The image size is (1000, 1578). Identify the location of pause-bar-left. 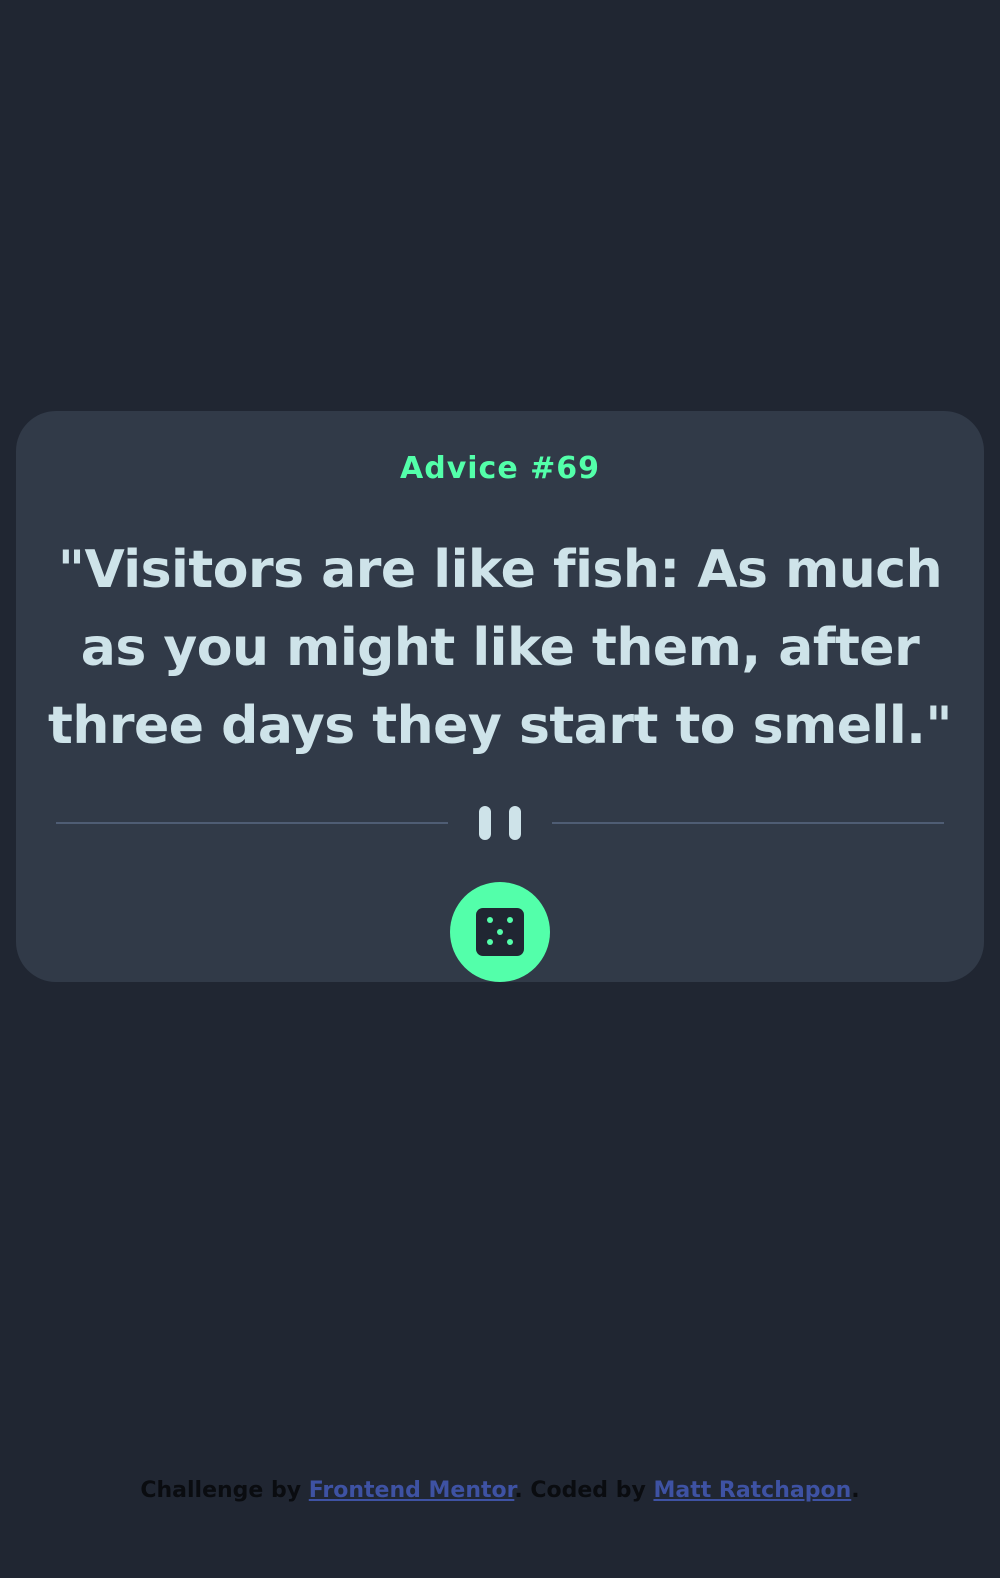
(485, 823).